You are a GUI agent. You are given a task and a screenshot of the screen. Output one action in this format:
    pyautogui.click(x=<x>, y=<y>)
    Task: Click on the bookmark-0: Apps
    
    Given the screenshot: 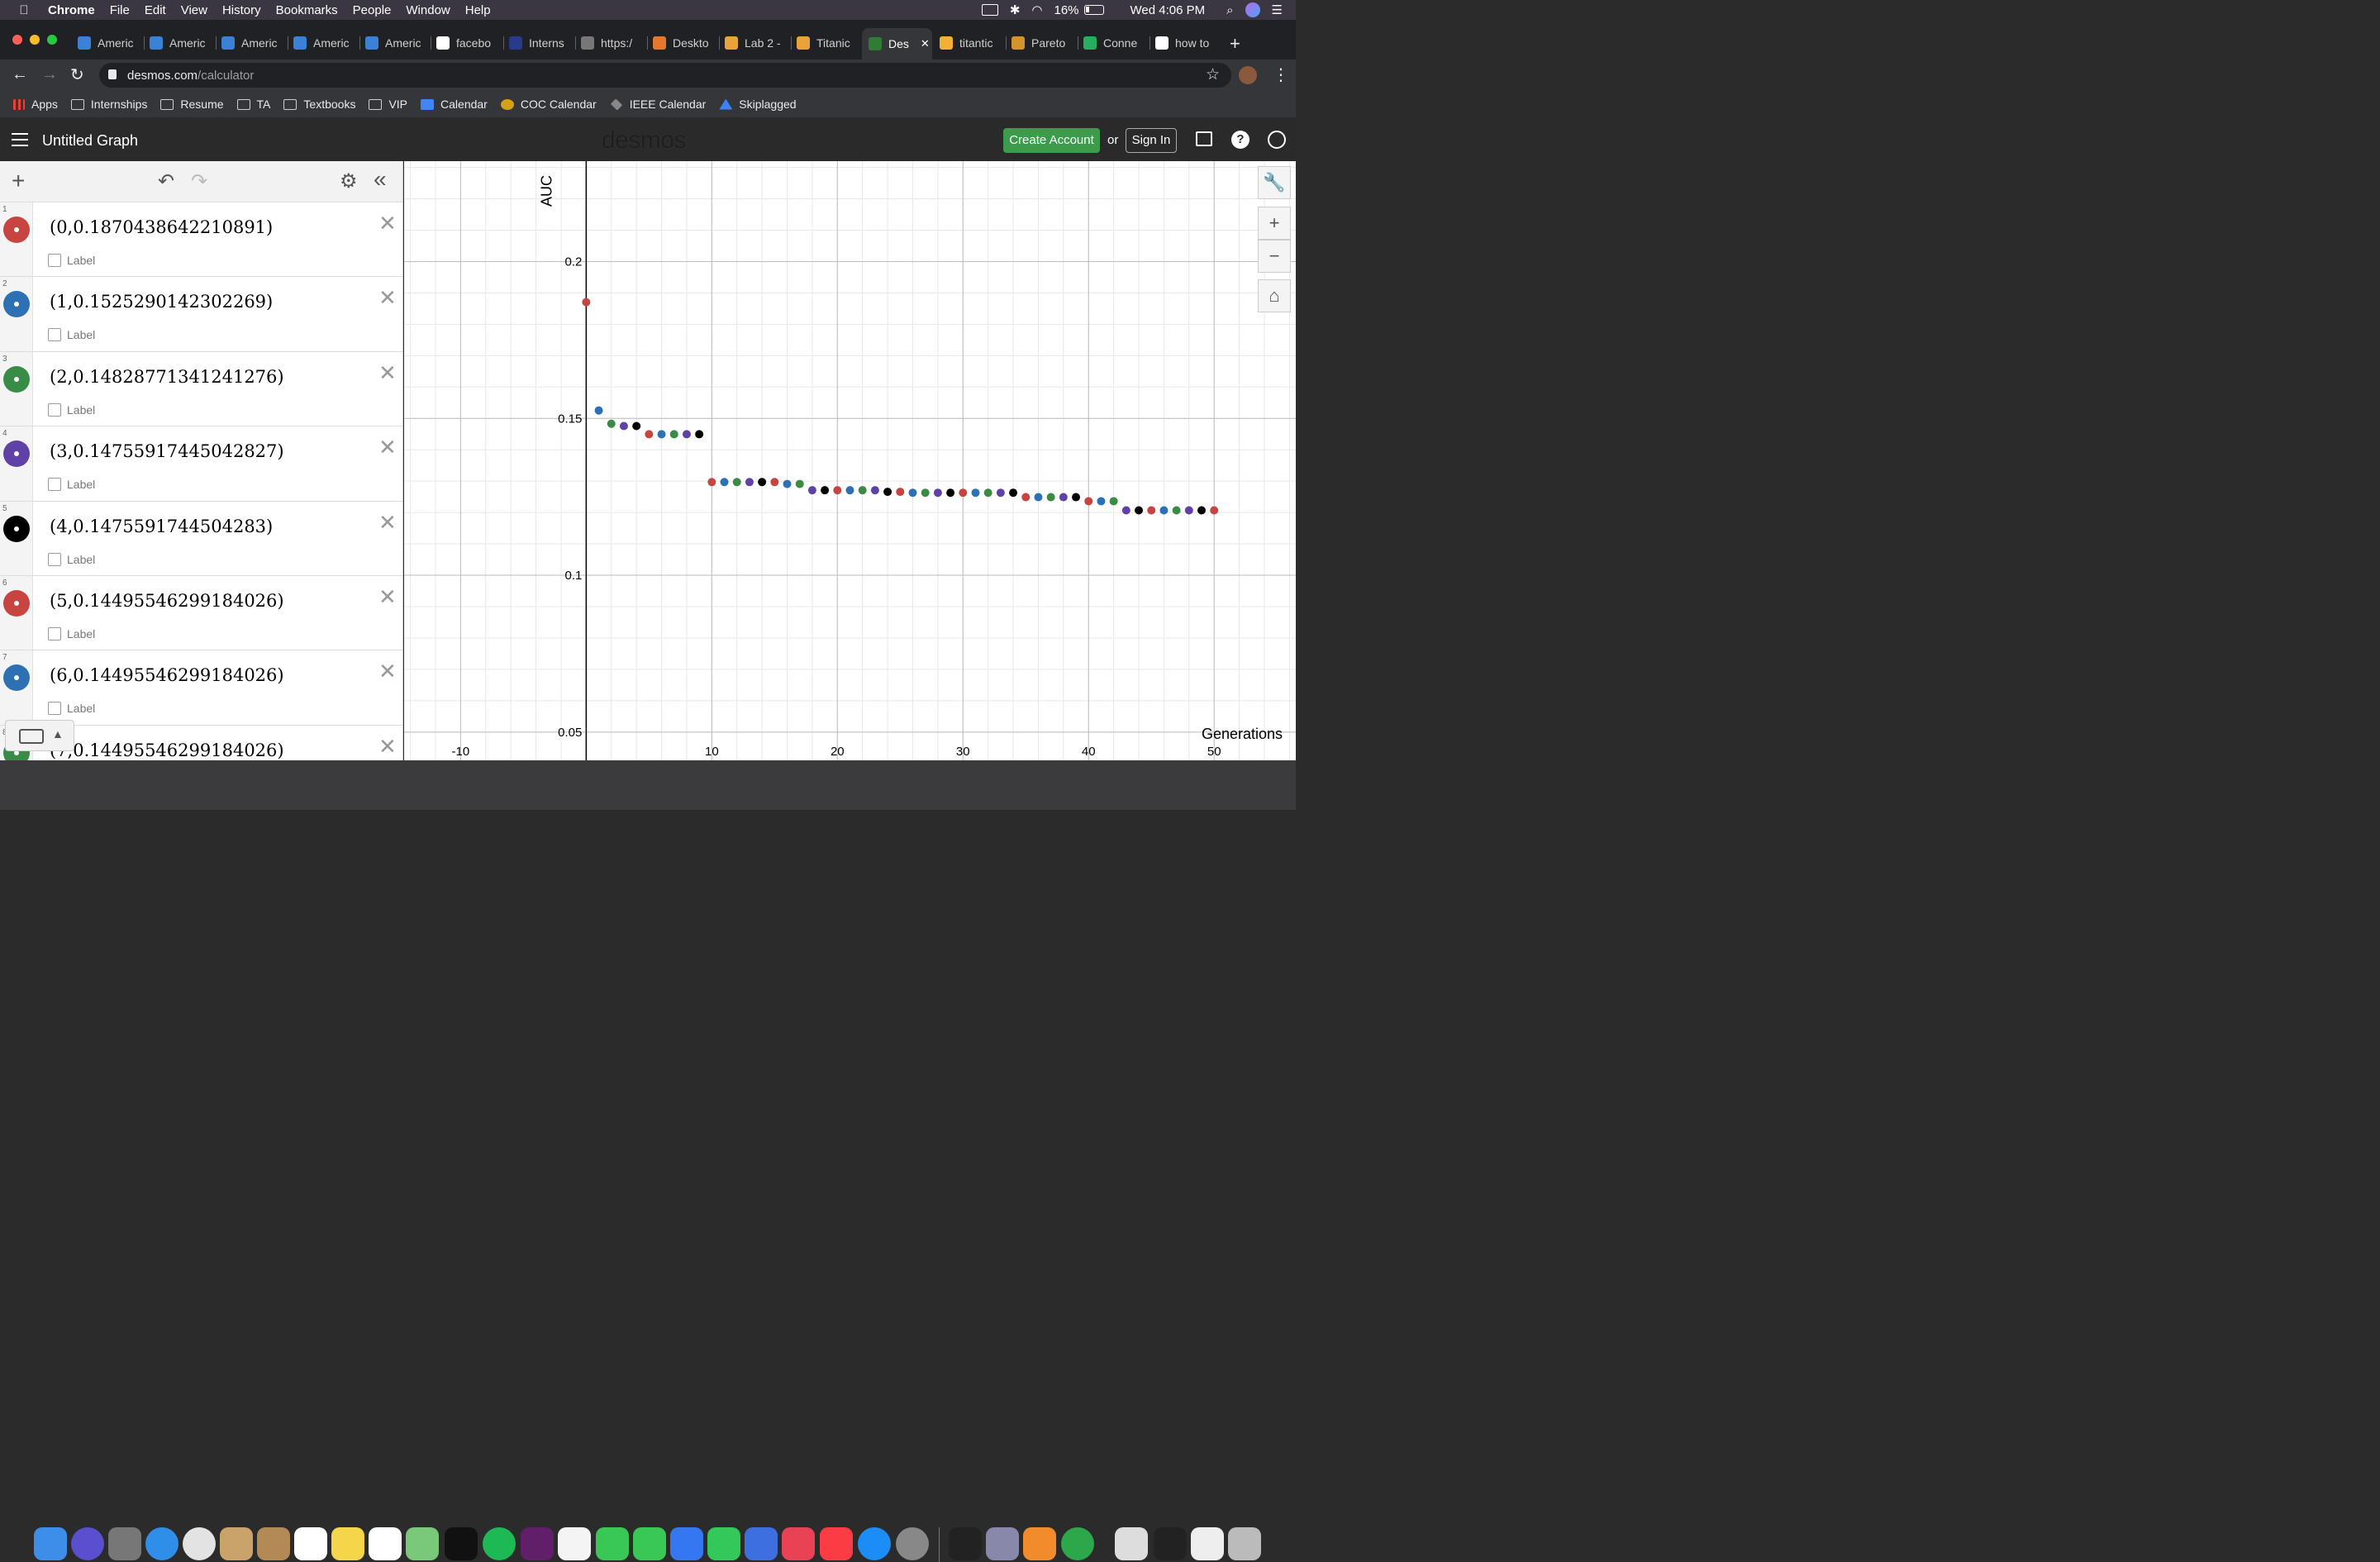 What is the action you would take?
    pyautogui.click(x=35, y=104)
    